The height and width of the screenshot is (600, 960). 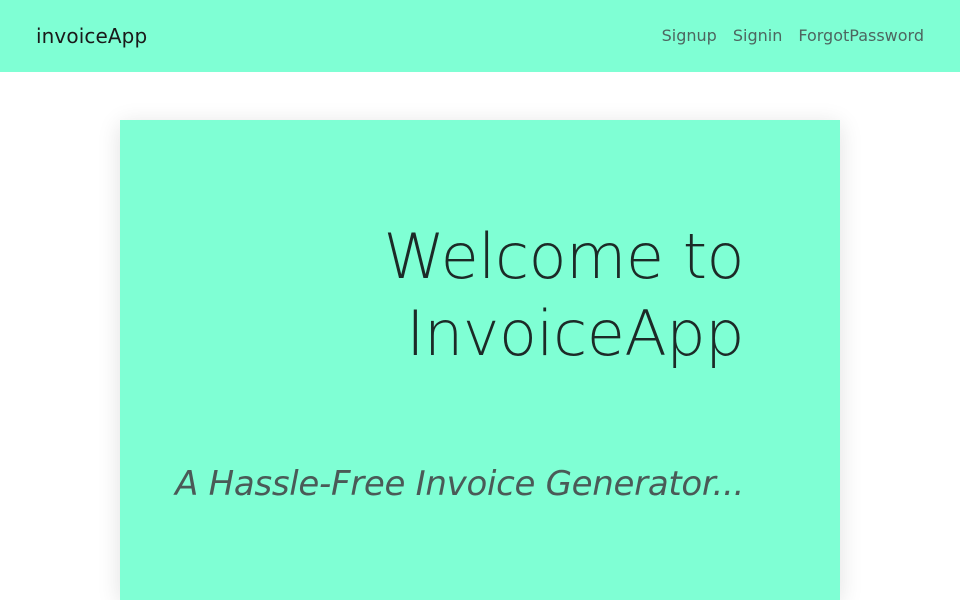 I want to click on hero-title-line2: InvoiceApp, so click(x=575, y=333).